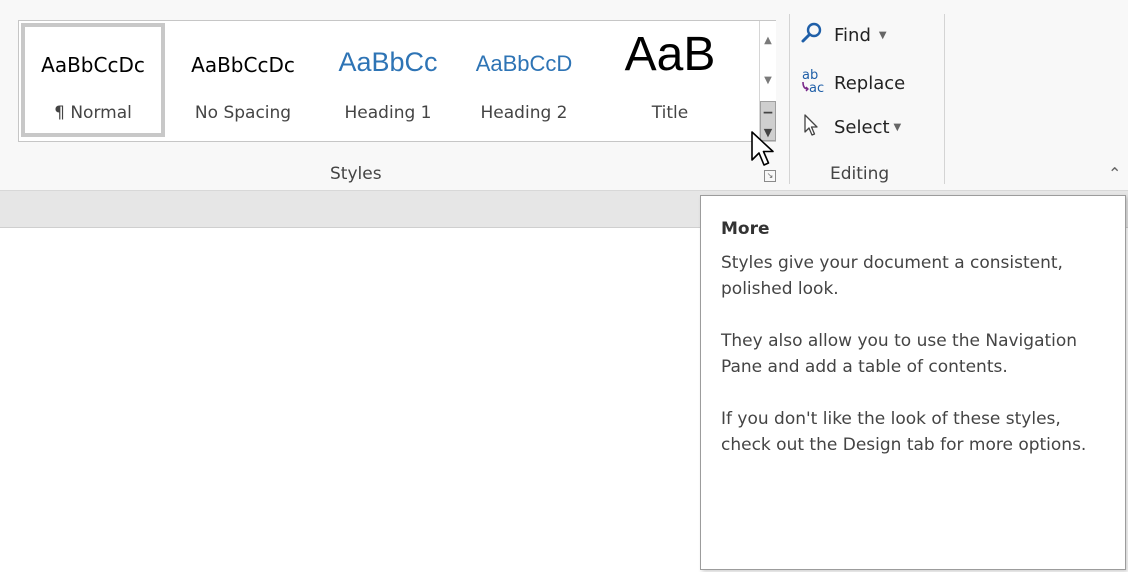 The height and width of the screenshot is (572, 1128). Describe the element at coordinates (388, 62) in the screenshot. I see `style-heading-1-sample: AaBbCc` at that location.